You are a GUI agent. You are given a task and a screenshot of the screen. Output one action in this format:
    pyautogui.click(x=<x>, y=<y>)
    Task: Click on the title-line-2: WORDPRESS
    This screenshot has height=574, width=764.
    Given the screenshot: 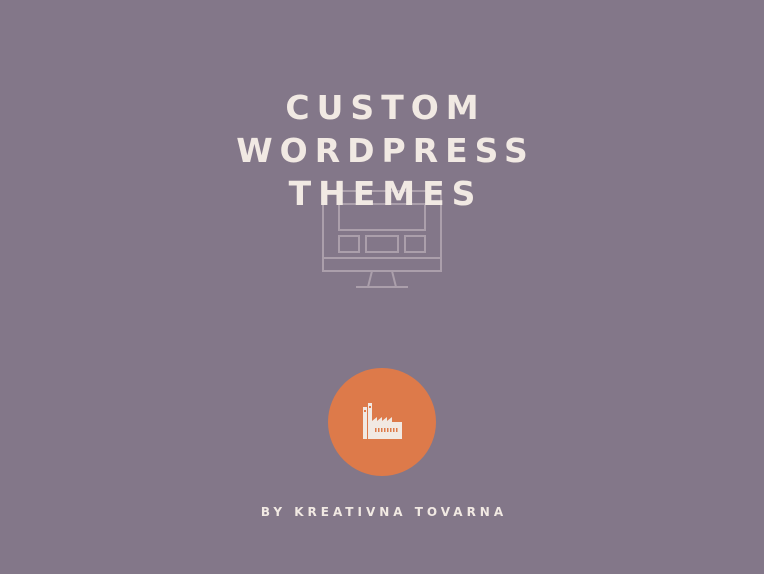 What is the action you would take?
    pyautogui.click(x=385, y=150)
    